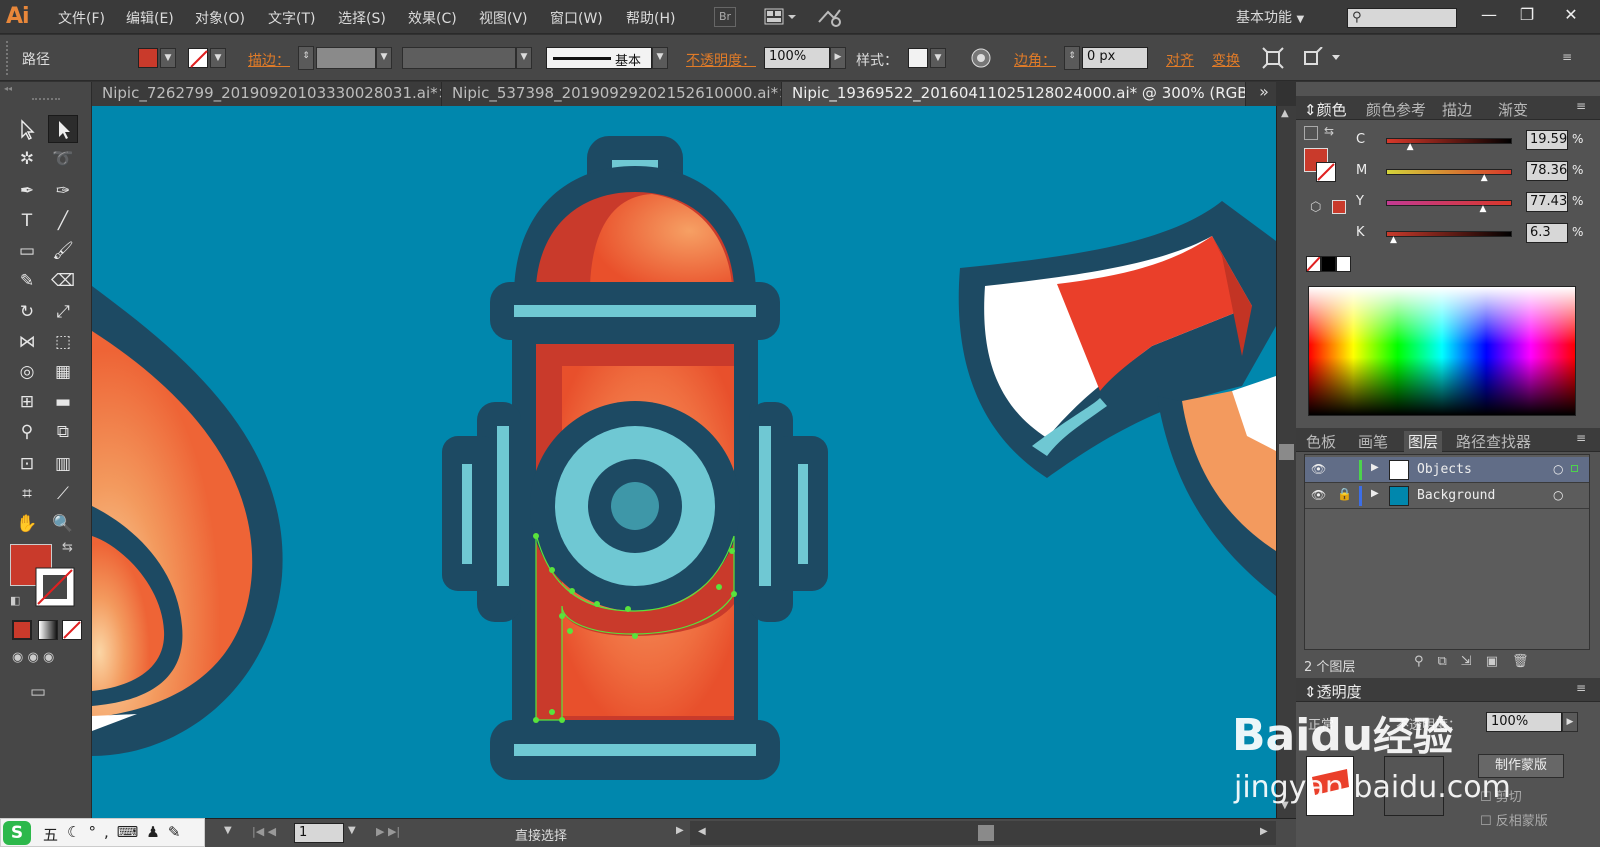  I want to click on scale-tool-icon: ⤢, so click(63, 312).